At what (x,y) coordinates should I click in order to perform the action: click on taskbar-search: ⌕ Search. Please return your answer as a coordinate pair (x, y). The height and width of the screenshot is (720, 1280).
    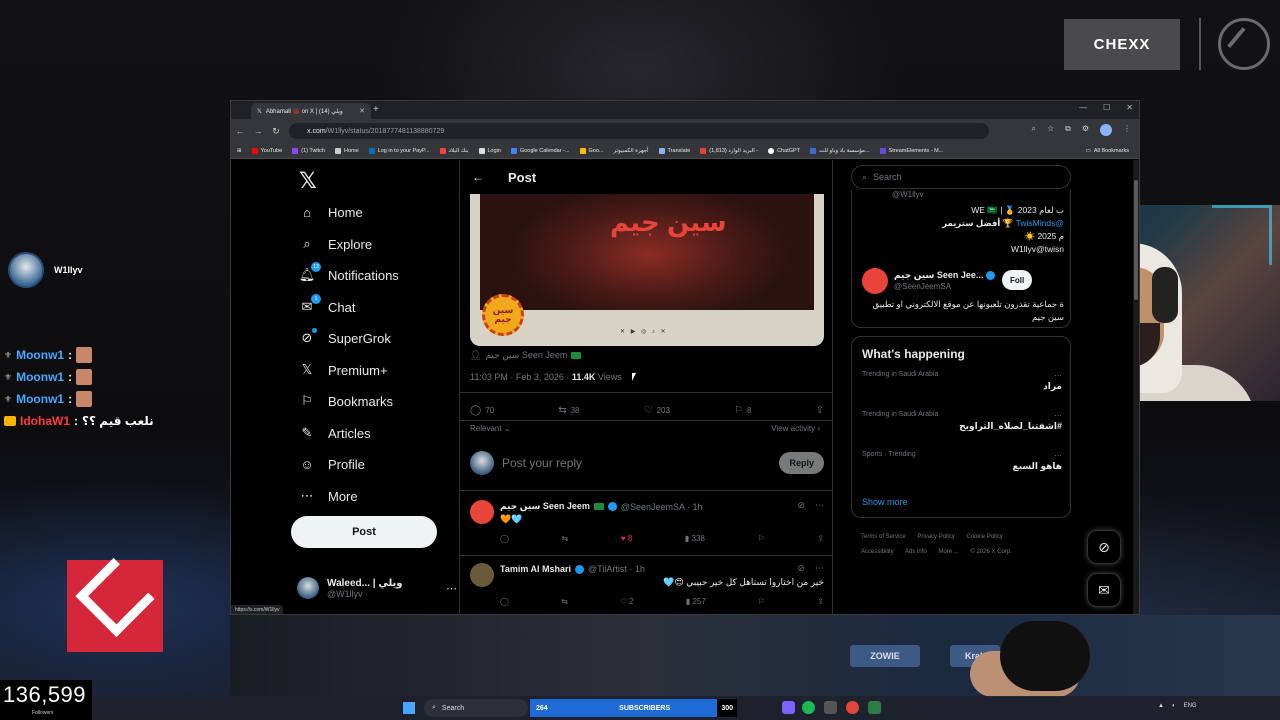
    Looking at the image, I should click on (476, 708).